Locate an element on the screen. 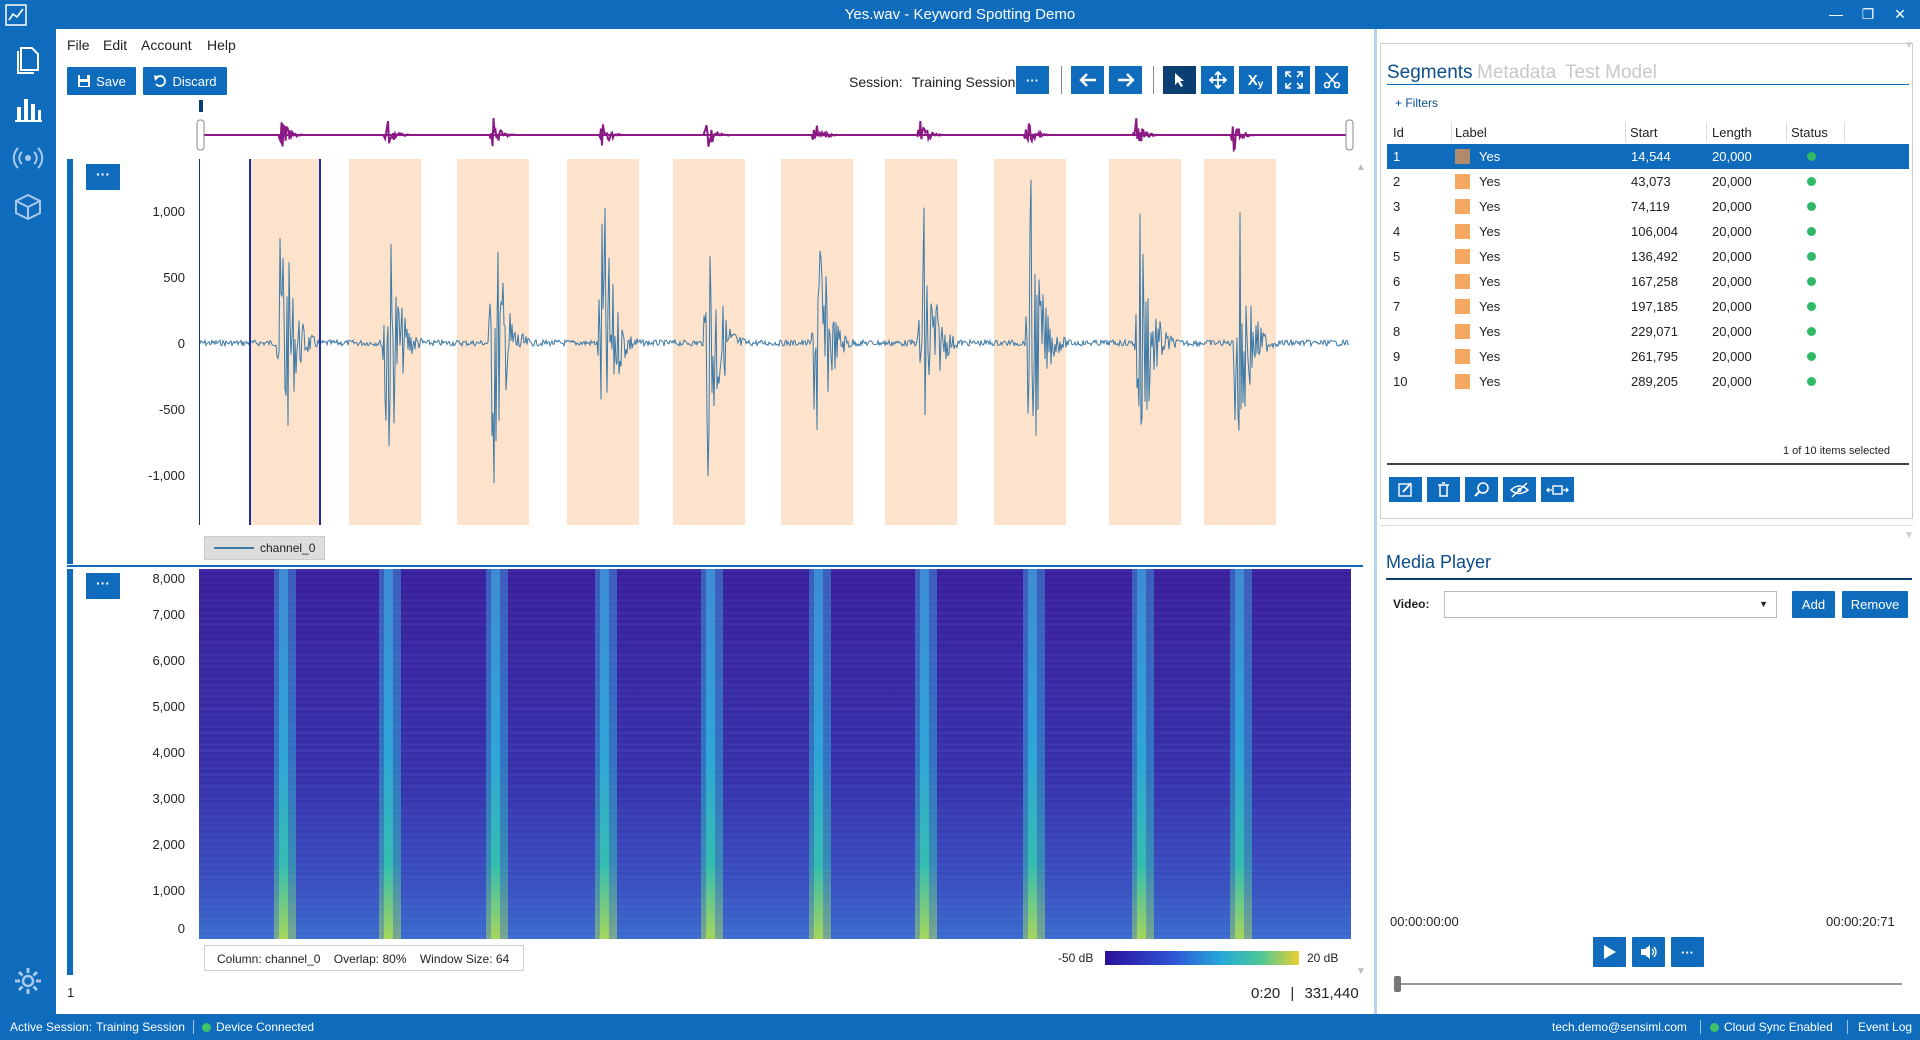  save-button: Save is located at coordinates (101, 81).